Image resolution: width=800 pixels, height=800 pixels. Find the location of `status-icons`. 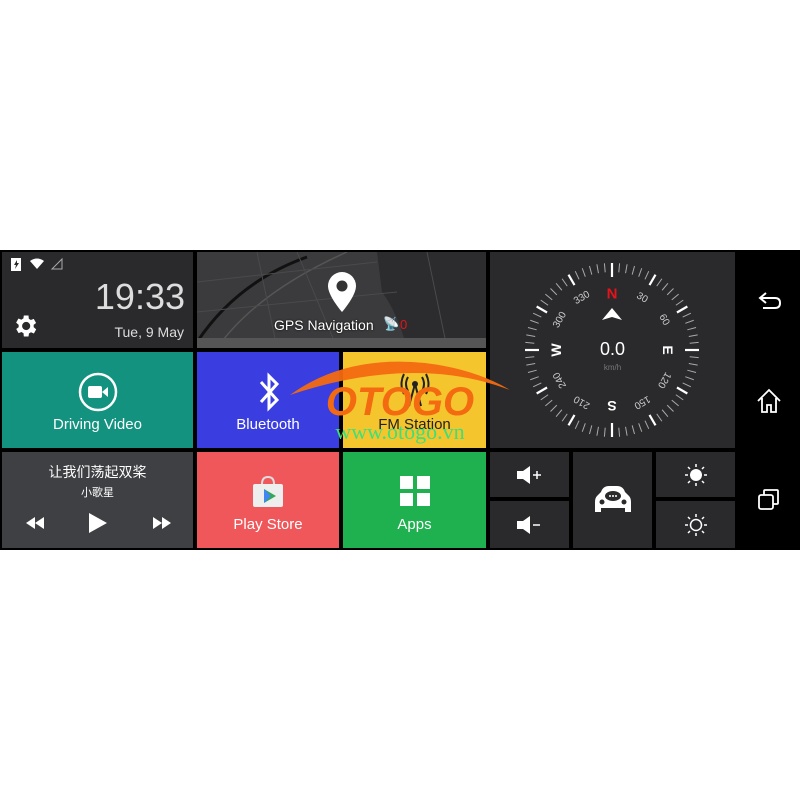

status-icons is located at coordinates (37, 264).